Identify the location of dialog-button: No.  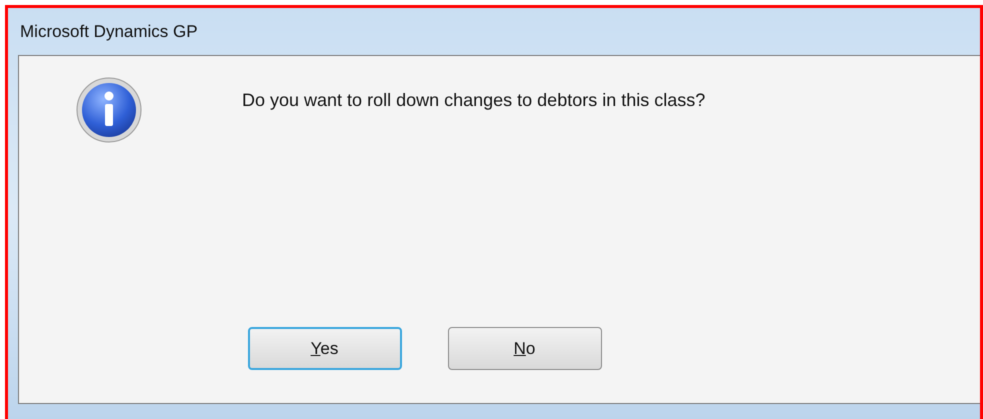
(525, 348).